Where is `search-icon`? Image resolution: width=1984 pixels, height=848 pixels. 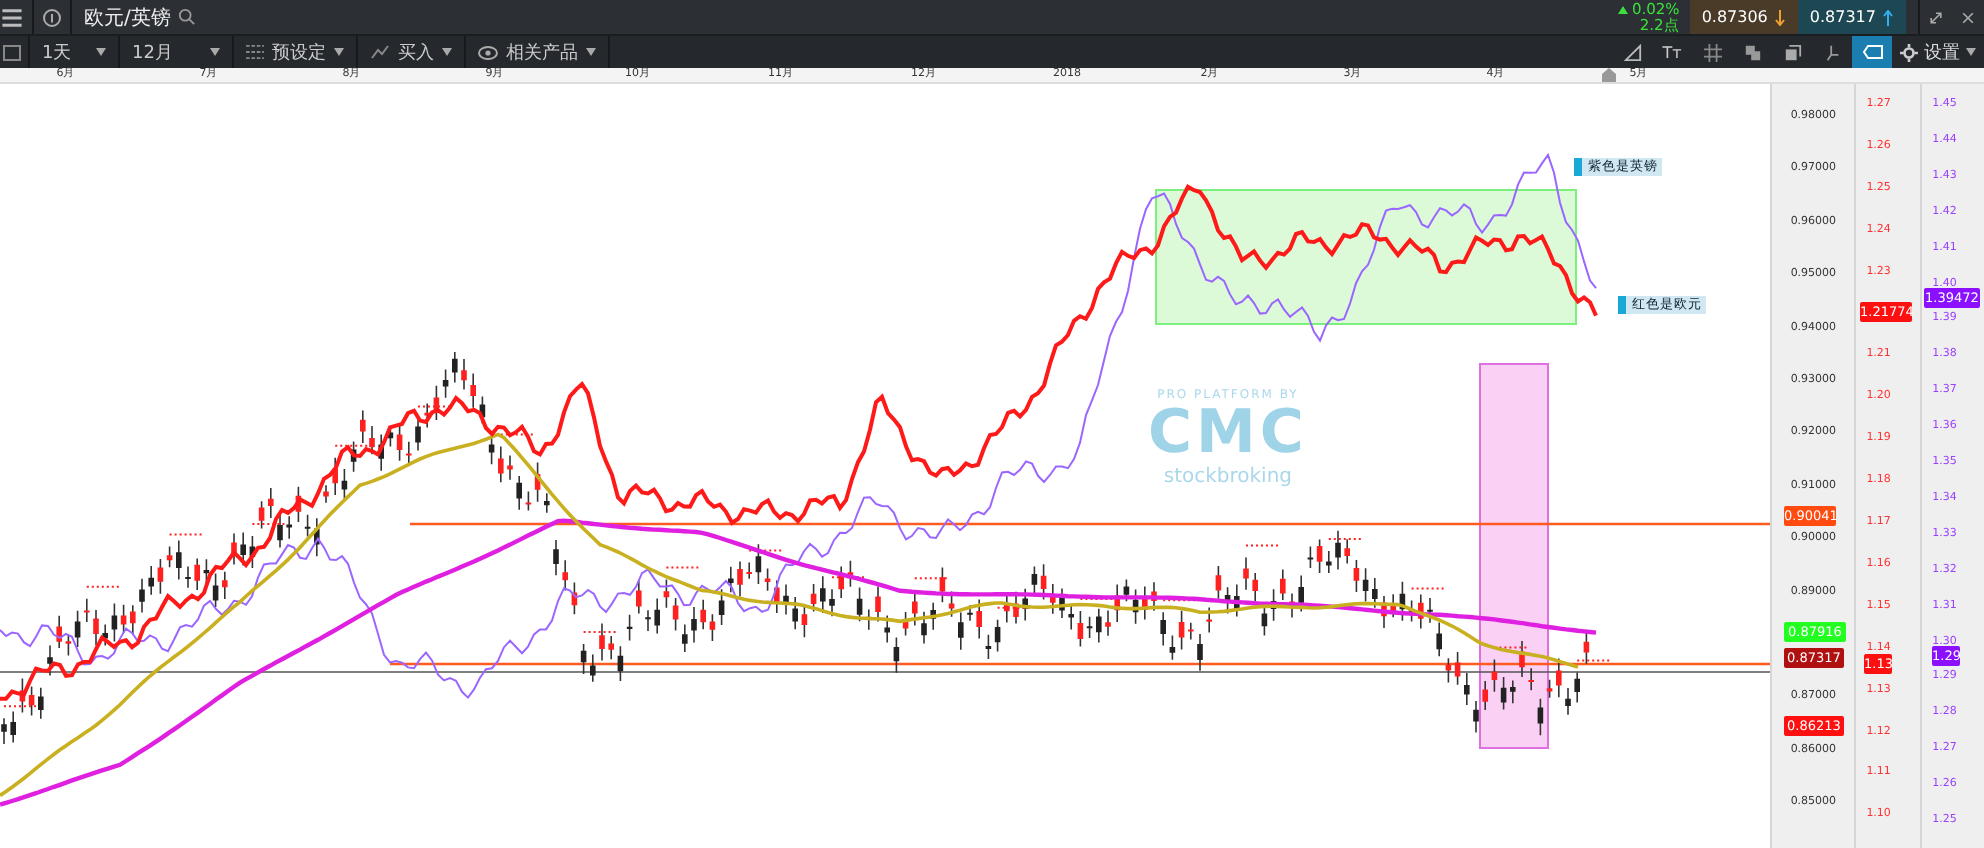 search-icon is located at coordinates (187, 17).